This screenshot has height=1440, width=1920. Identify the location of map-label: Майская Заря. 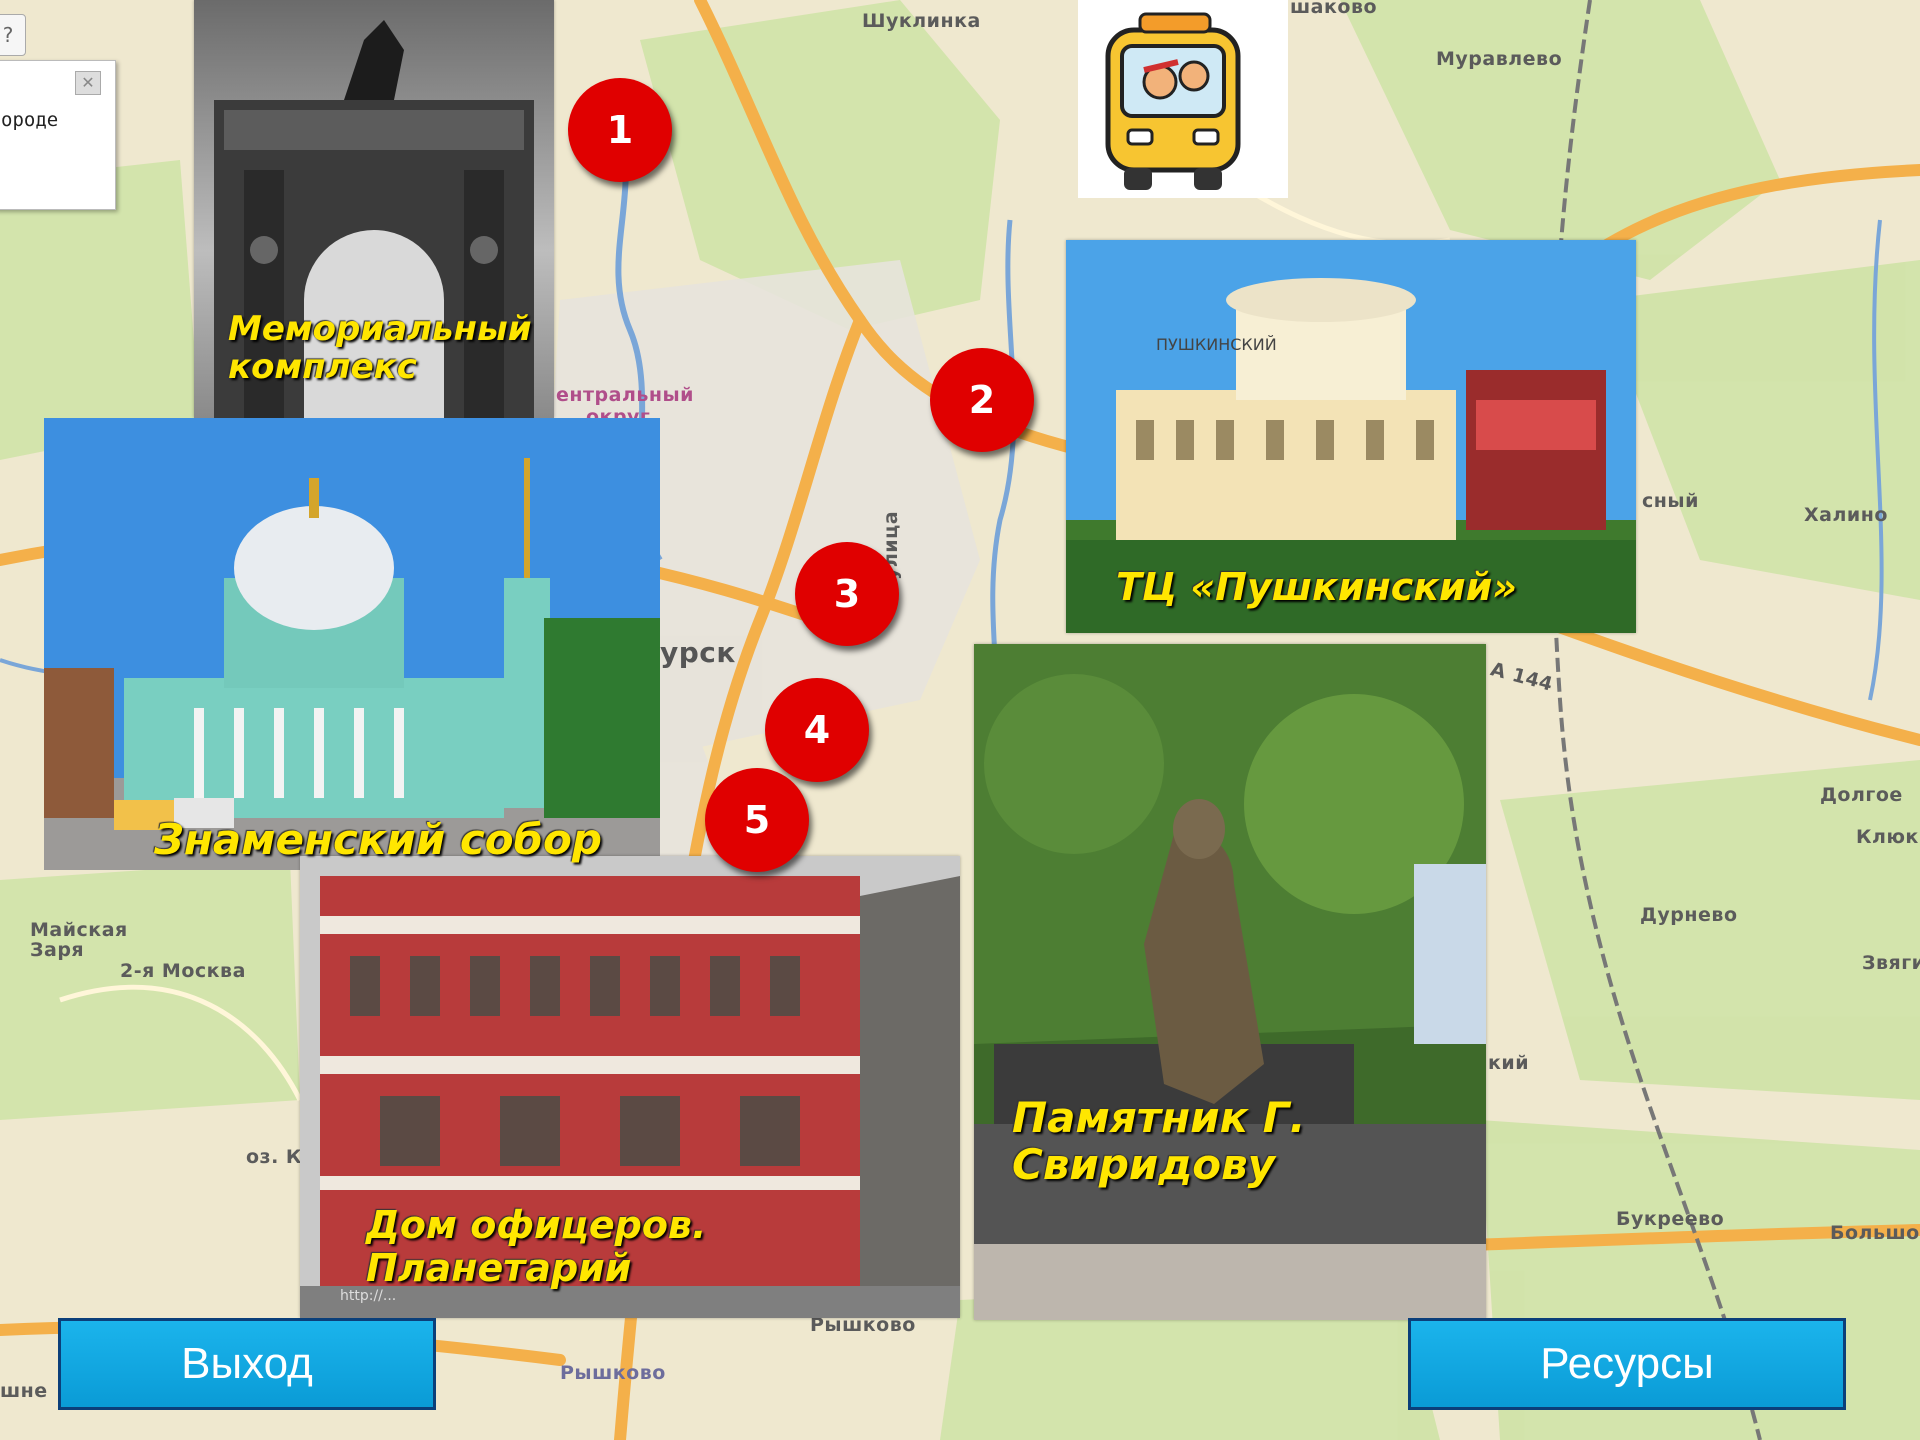
(79, 940).